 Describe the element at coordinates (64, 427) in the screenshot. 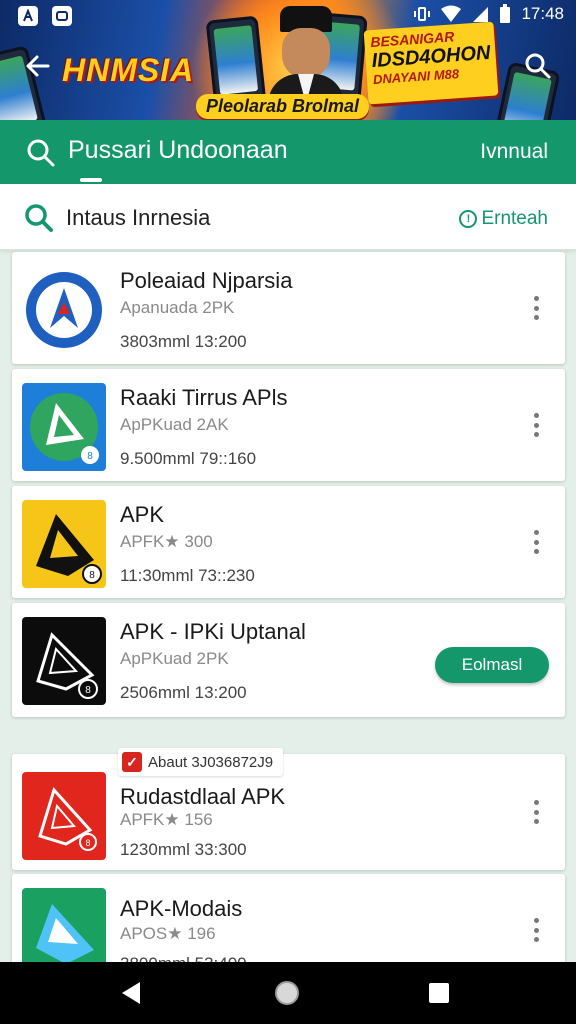

I see `blue-arrow-icon: 8` at that location.